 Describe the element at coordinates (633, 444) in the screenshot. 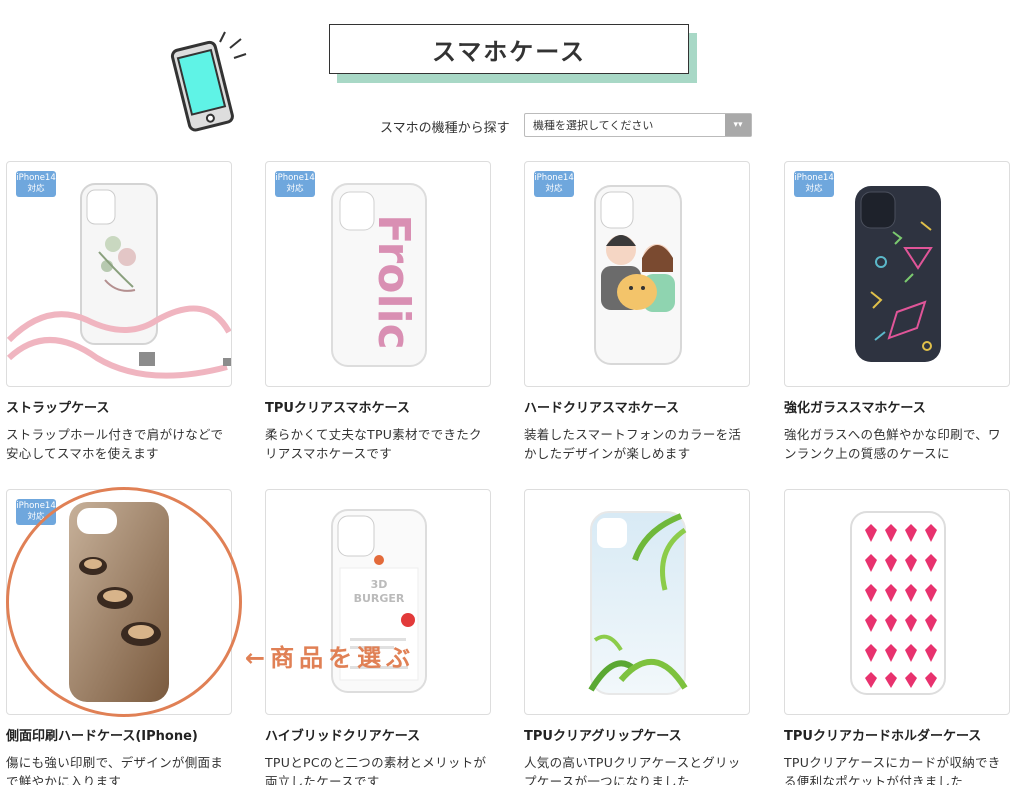

I see `product-description: 装着したスマートフォンのカラーを活かしたデザインが楽しめます` at that location.